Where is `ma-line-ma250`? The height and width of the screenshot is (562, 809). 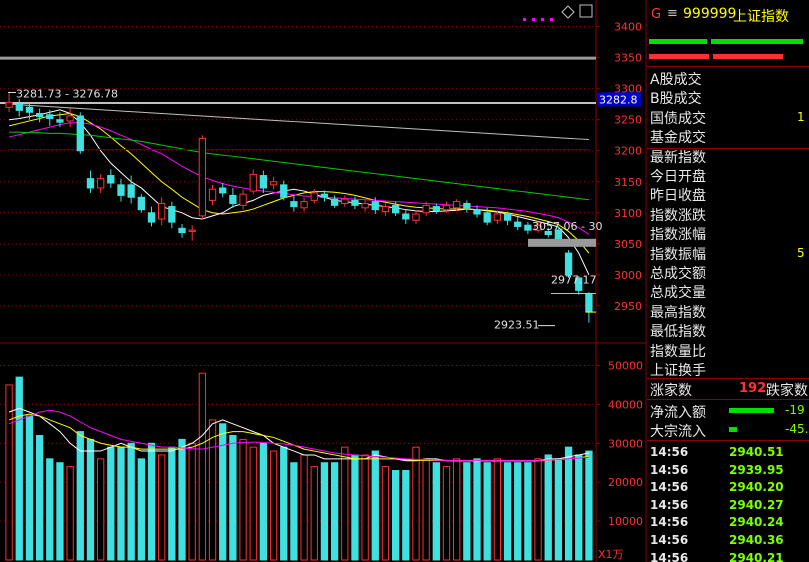 ma-line-ma250 is located at coordinates (299, 122).